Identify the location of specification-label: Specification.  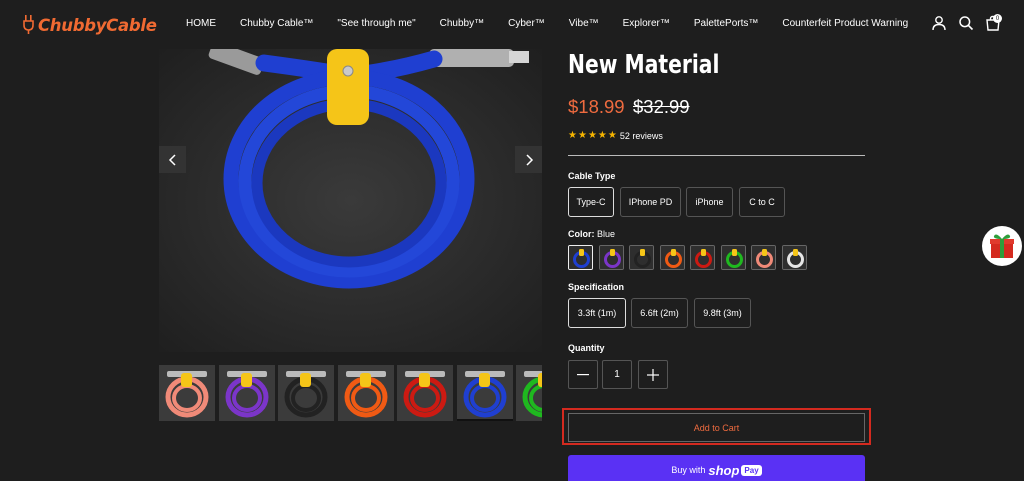
(596, 287).